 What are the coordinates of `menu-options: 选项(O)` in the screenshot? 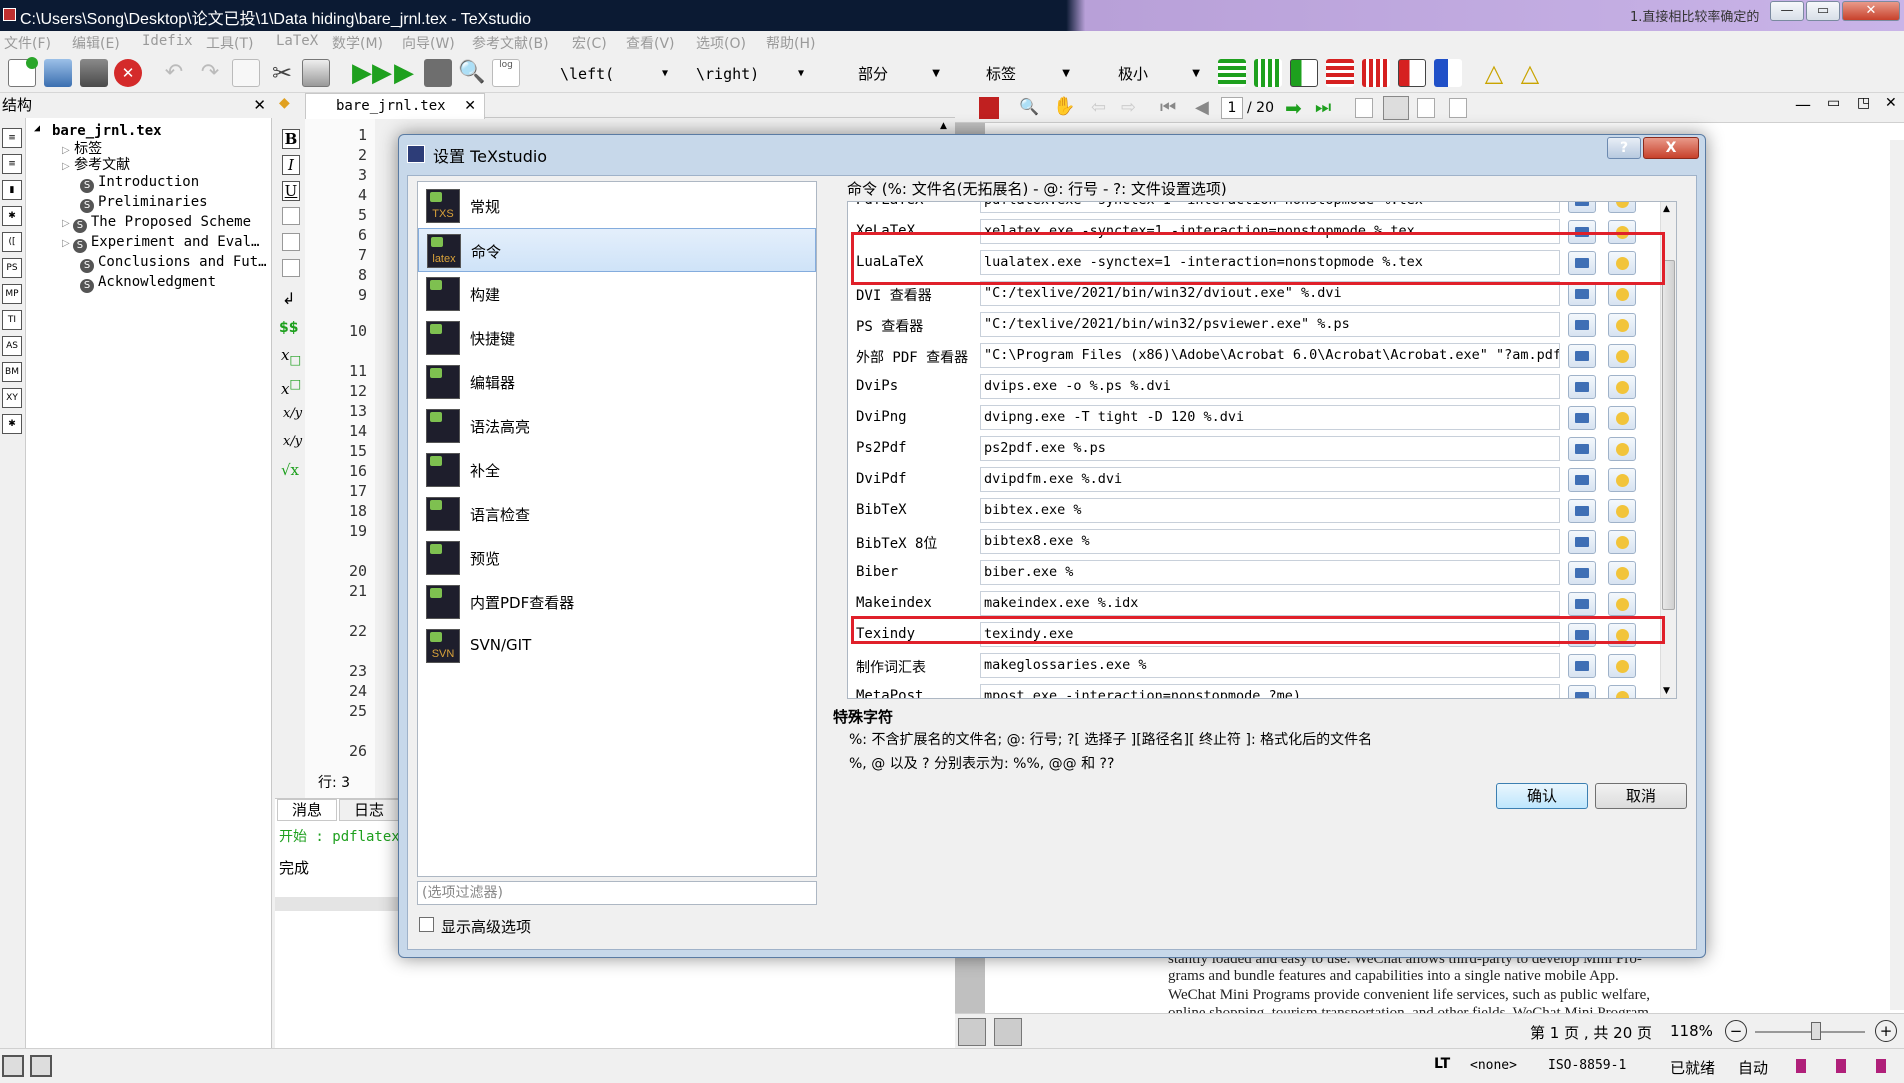 It's located at (721, 43).